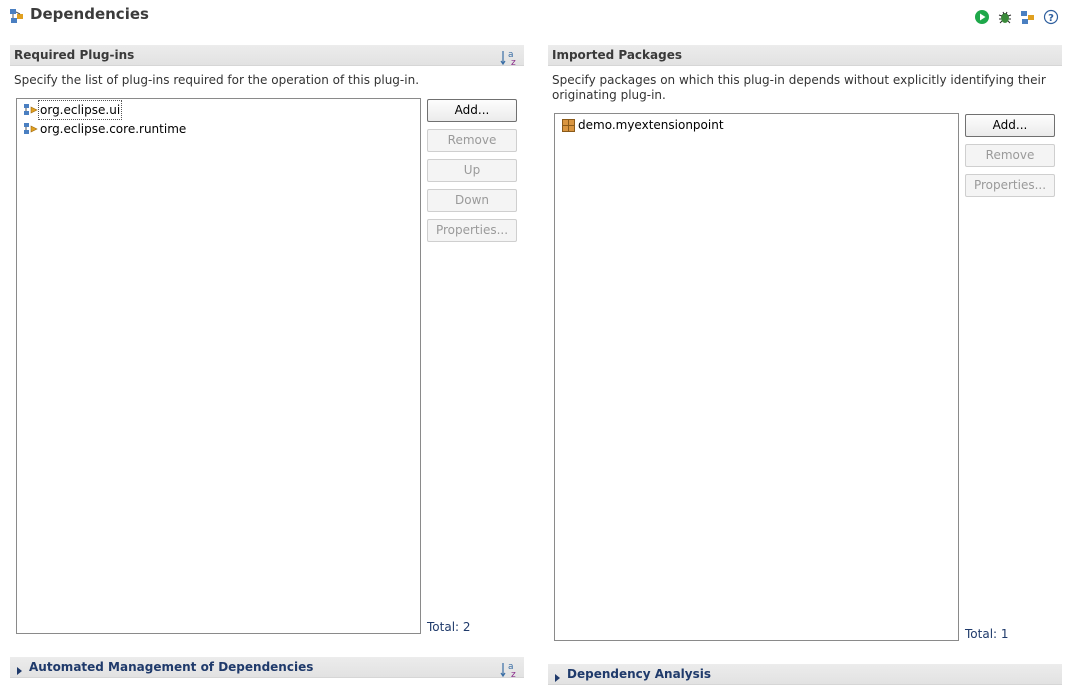 This screenshot has height=694, width=1067. What do you see at coordinates (89, 14) in the screenshot?
I see `page-title: Dependencies` at bounding box center [89, 14].